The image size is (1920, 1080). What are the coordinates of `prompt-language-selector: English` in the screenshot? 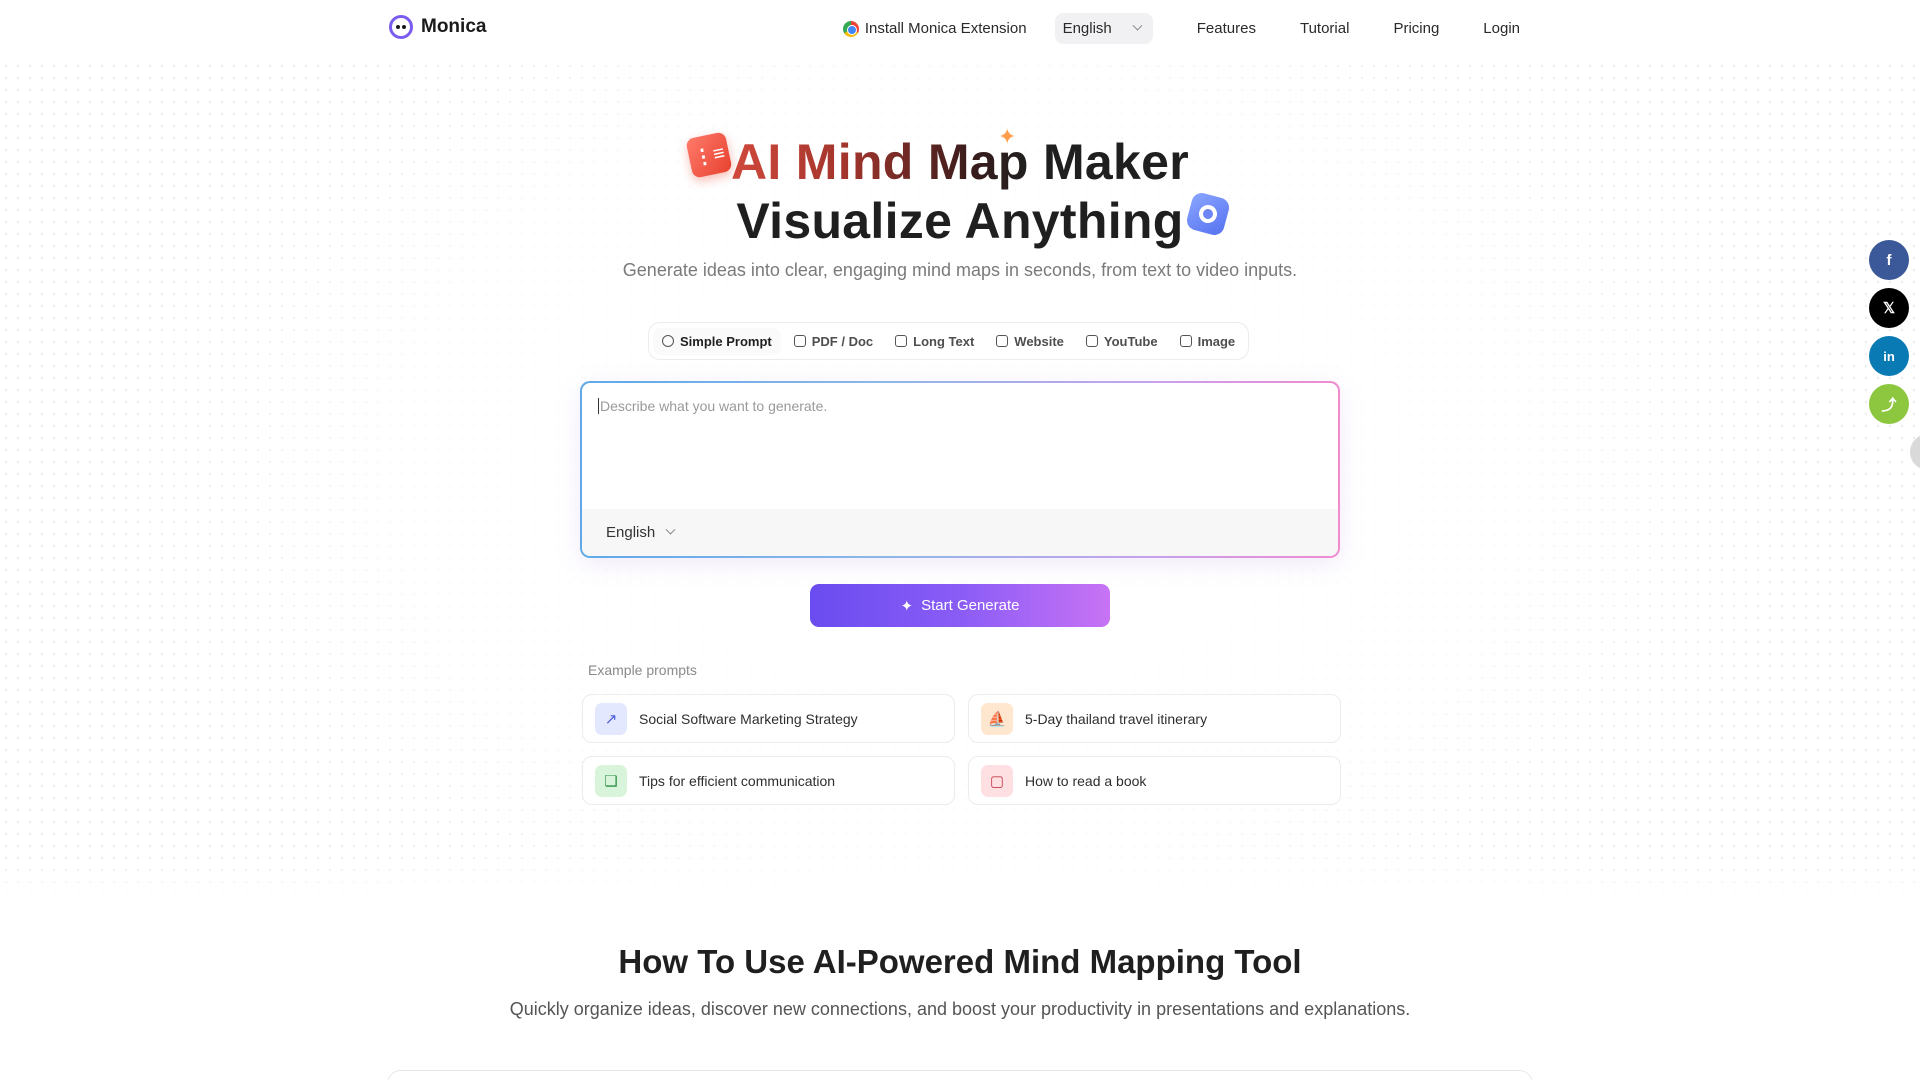 It's located at (630, 532).